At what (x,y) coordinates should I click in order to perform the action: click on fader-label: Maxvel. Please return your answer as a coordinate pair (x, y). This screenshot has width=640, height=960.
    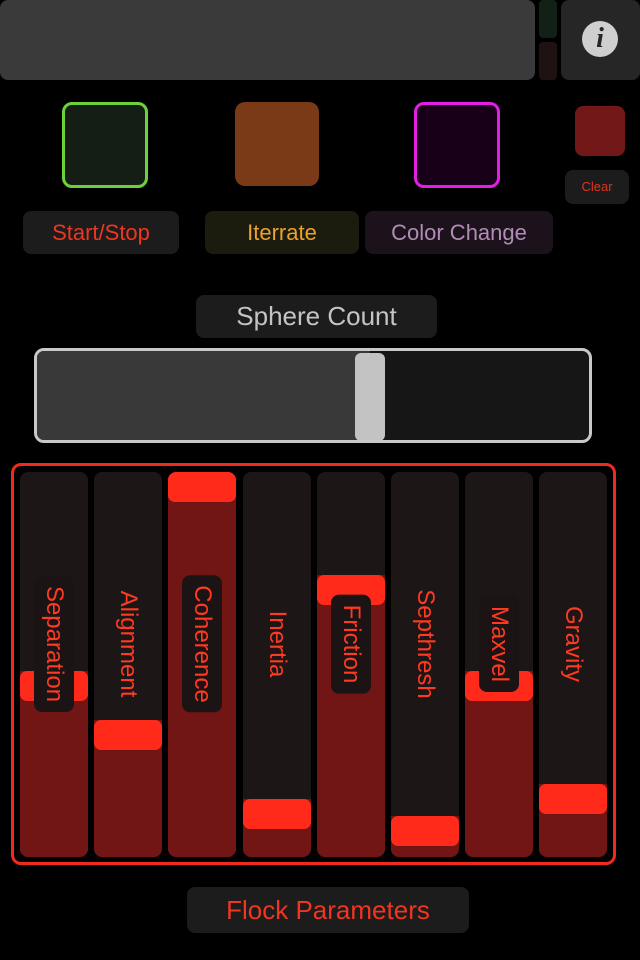
    Looking at the image, I should click on (499, 644).